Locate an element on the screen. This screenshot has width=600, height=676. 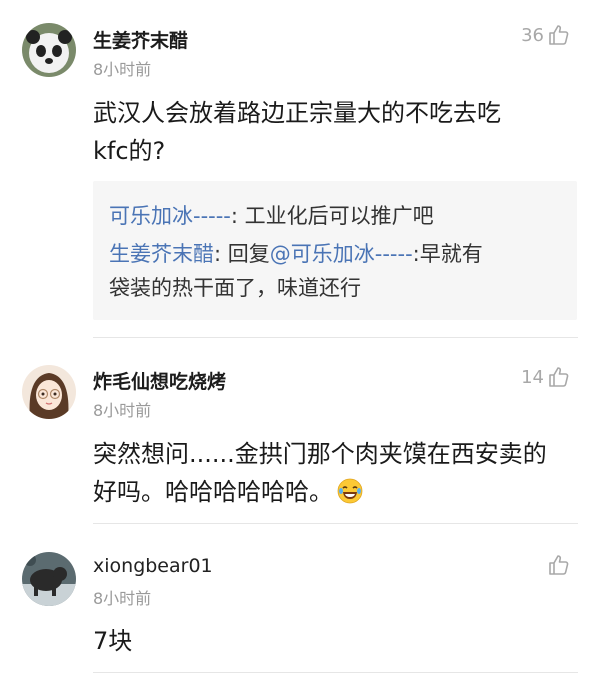
reply-text: :早就有 is located at coordinates (447, 254).